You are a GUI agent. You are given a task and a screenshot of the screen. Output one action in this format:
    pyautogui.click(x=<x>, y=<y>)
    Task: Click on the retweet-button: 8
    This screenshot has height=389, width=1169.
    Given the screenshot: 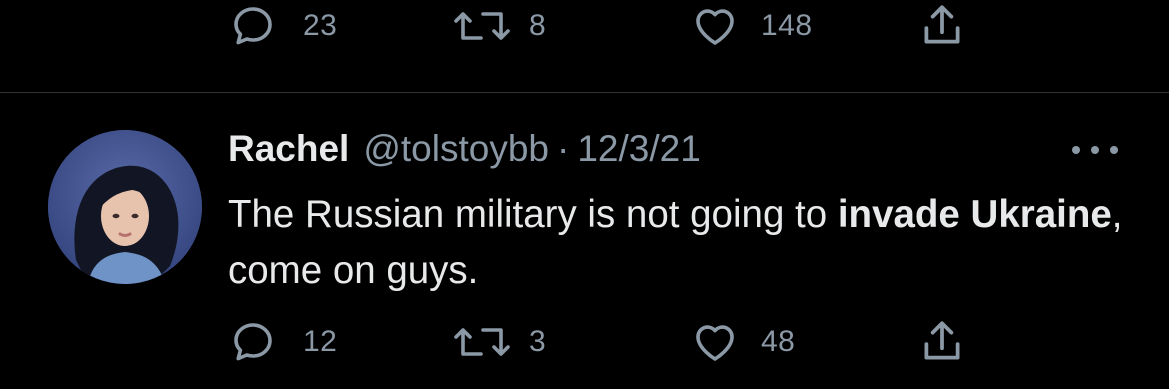 What is the action you would take?
    pyautogui.click(x=498, y=26)
    